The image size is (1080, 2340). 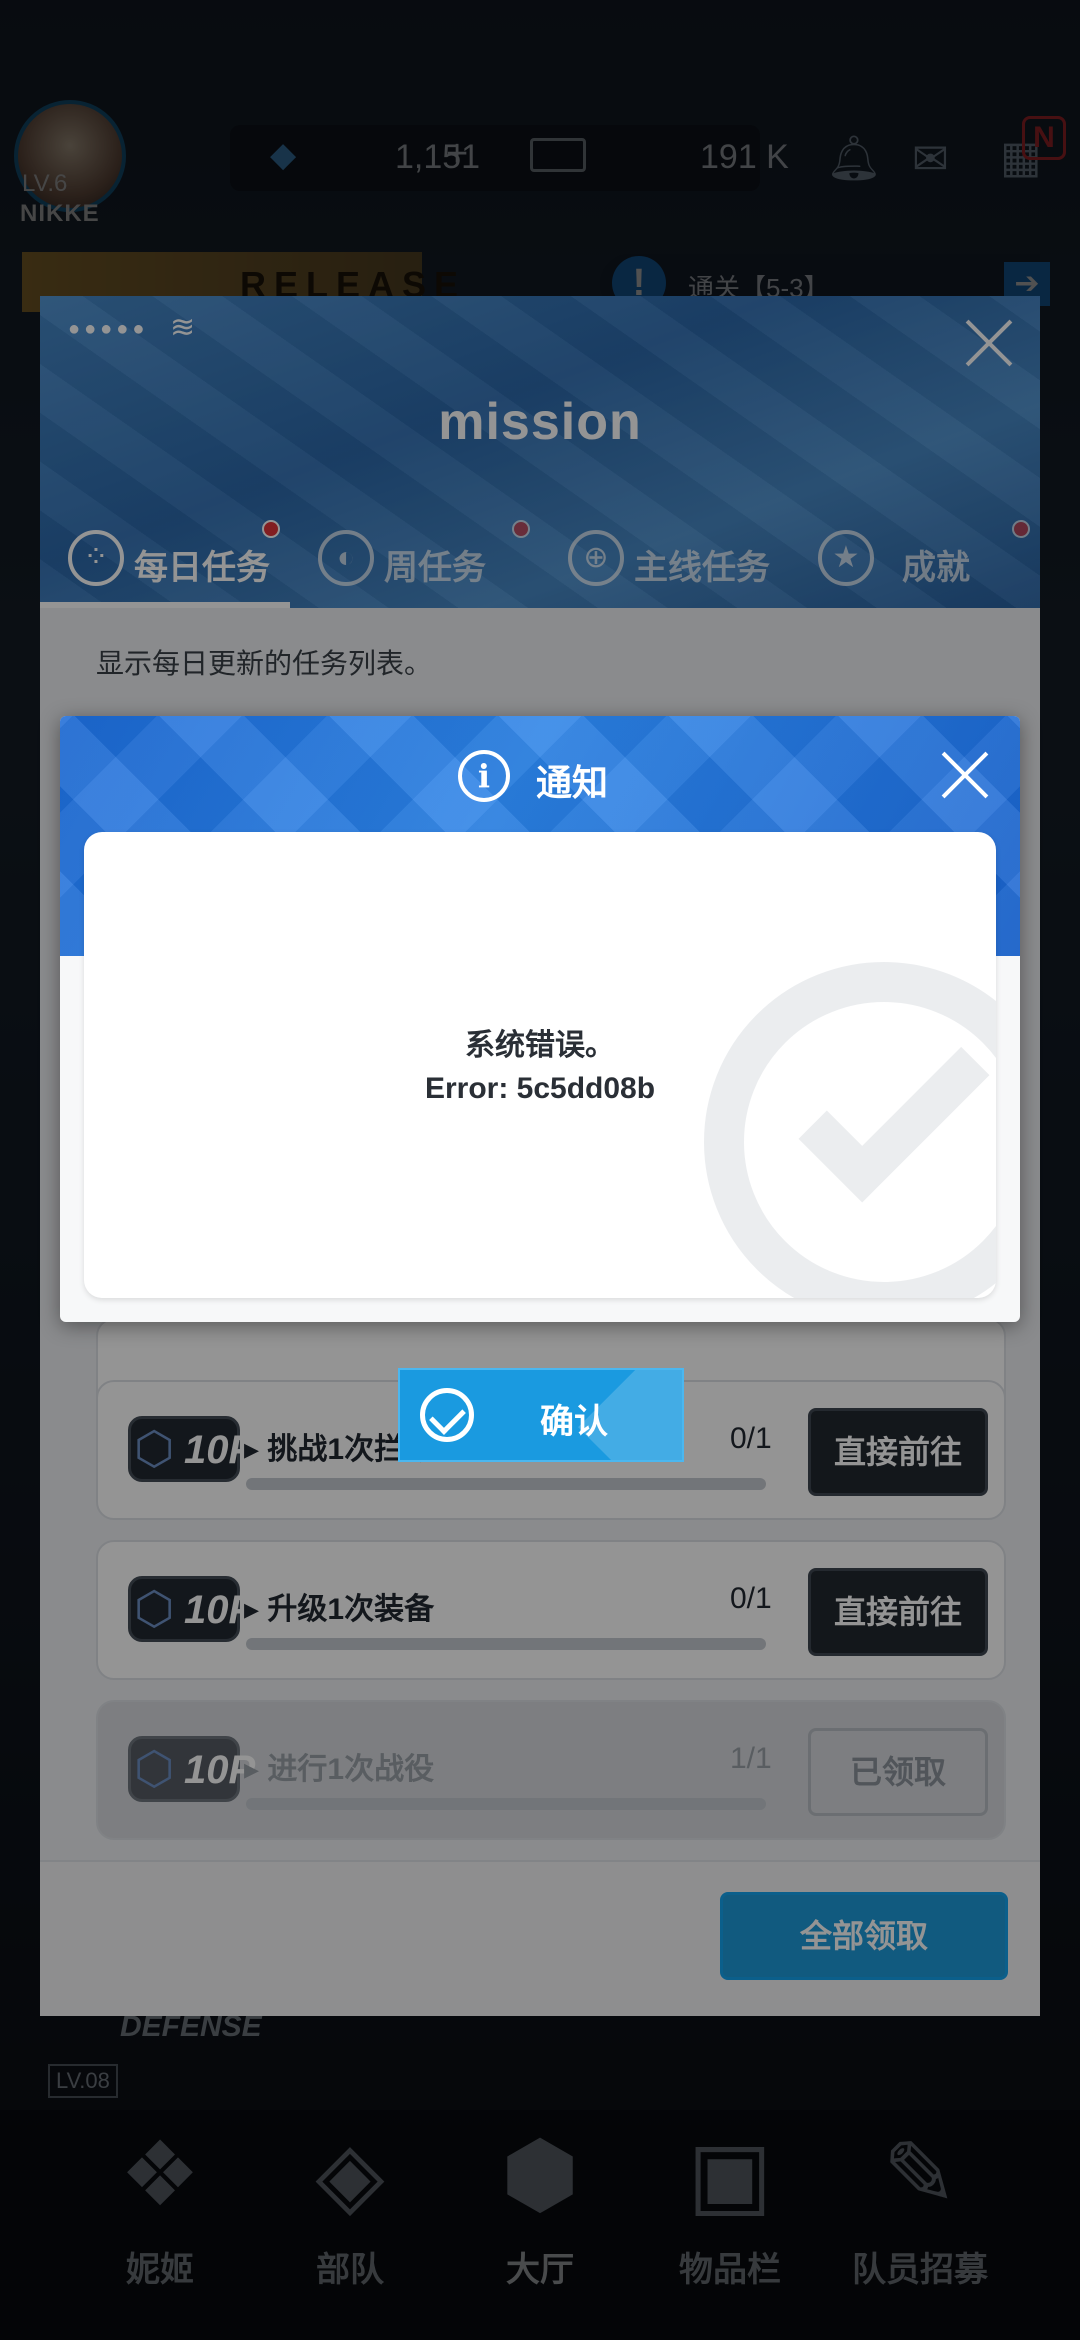 I want to click on confirm-button: 确认, so click(x=541, y=1415).